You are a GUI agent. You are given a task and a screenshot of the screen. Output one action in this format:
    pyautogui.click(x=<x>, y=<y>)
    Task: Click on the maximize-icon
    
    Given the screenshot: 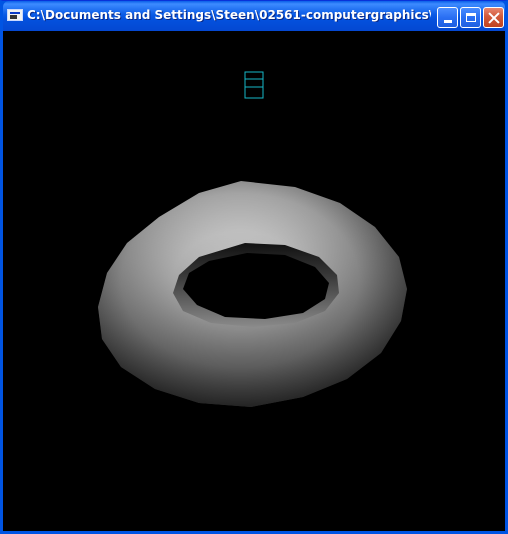 What is the action you would take?
    pyautogui.click(x=470, y=17)
    